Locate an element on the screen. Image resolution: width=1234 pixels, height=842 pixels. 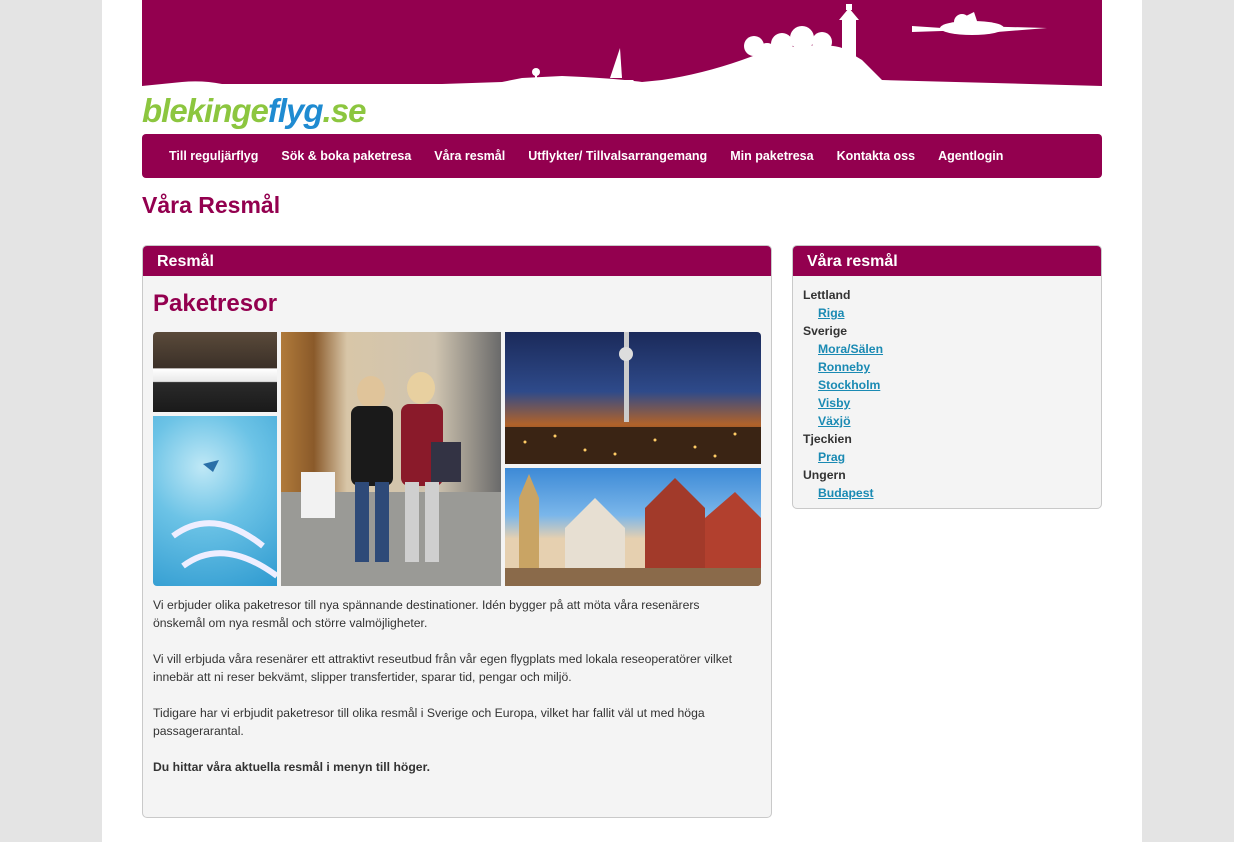
destination-link-ronneby: Ronneby is located at coordinates (844, 367).